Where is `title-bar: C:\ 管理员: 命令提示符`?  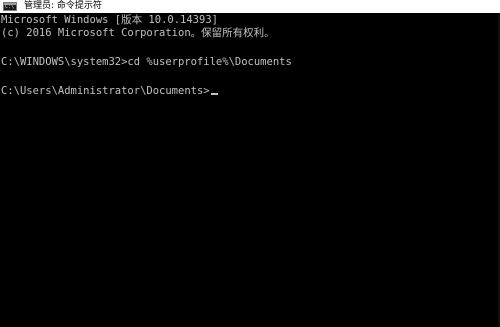
title-bar: C:\ 管理员: 命令提示符 is located at coordinates (250, 6).